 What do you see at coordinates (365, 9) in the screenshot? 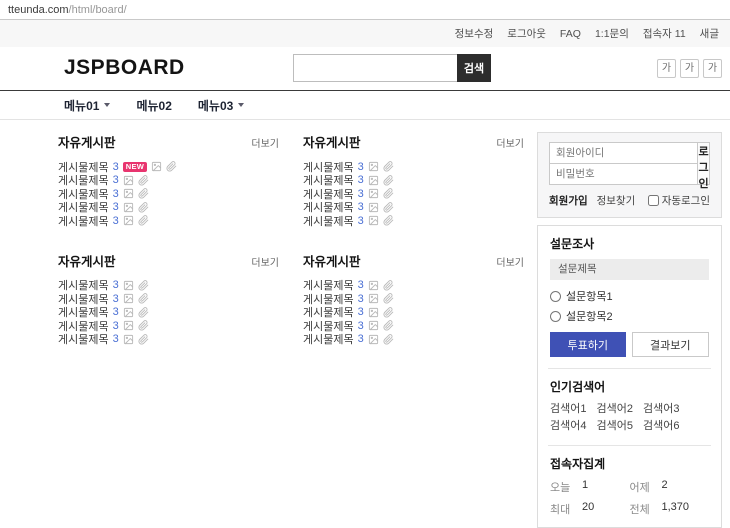
I see `address-bar: tteunda.com/html/board/` at bounding box center [365, 9].